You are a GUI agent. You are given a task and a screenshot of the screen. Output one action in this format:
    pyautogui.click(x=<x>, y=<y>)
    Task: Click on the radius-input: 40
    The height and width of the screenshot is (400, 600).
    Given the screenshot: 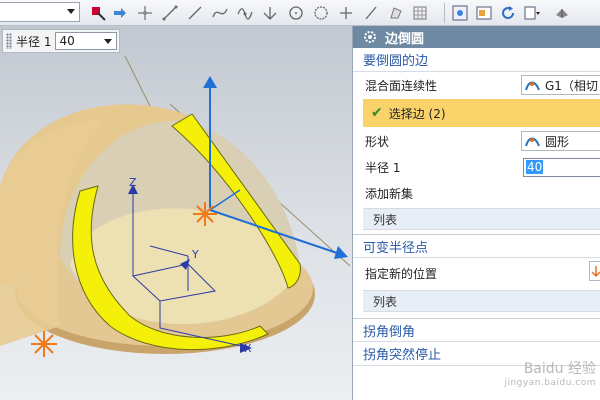 What is the action you would take?
    pyautogui.click(x=86, y=41)
    